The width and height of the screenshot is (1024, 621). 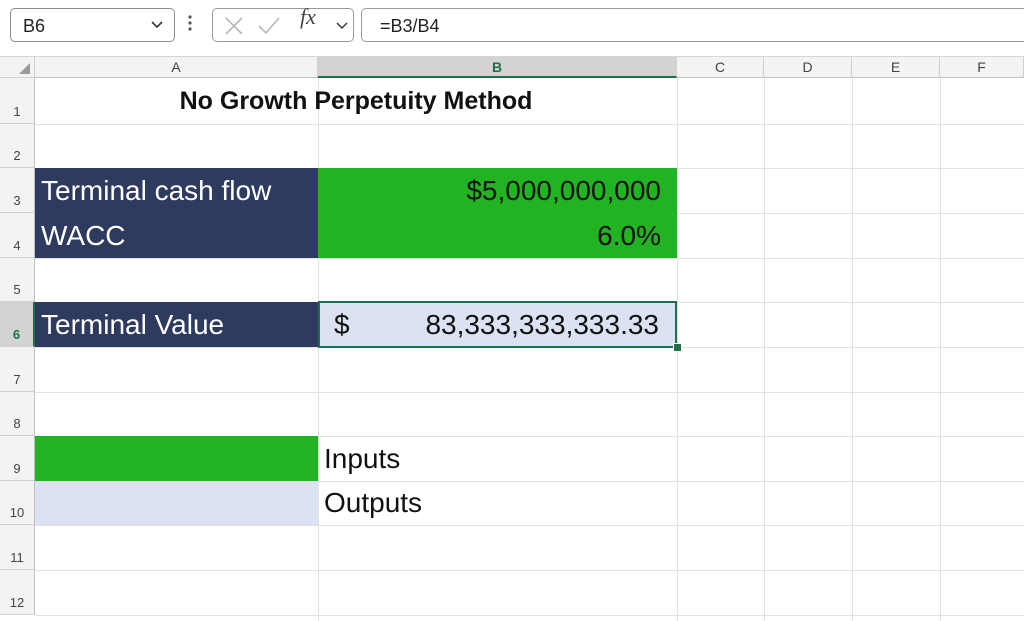 What do you see at coordinates (342, 324) in the screenshot?
I see `currency-symbol: $` at bounding box center [342, 324].